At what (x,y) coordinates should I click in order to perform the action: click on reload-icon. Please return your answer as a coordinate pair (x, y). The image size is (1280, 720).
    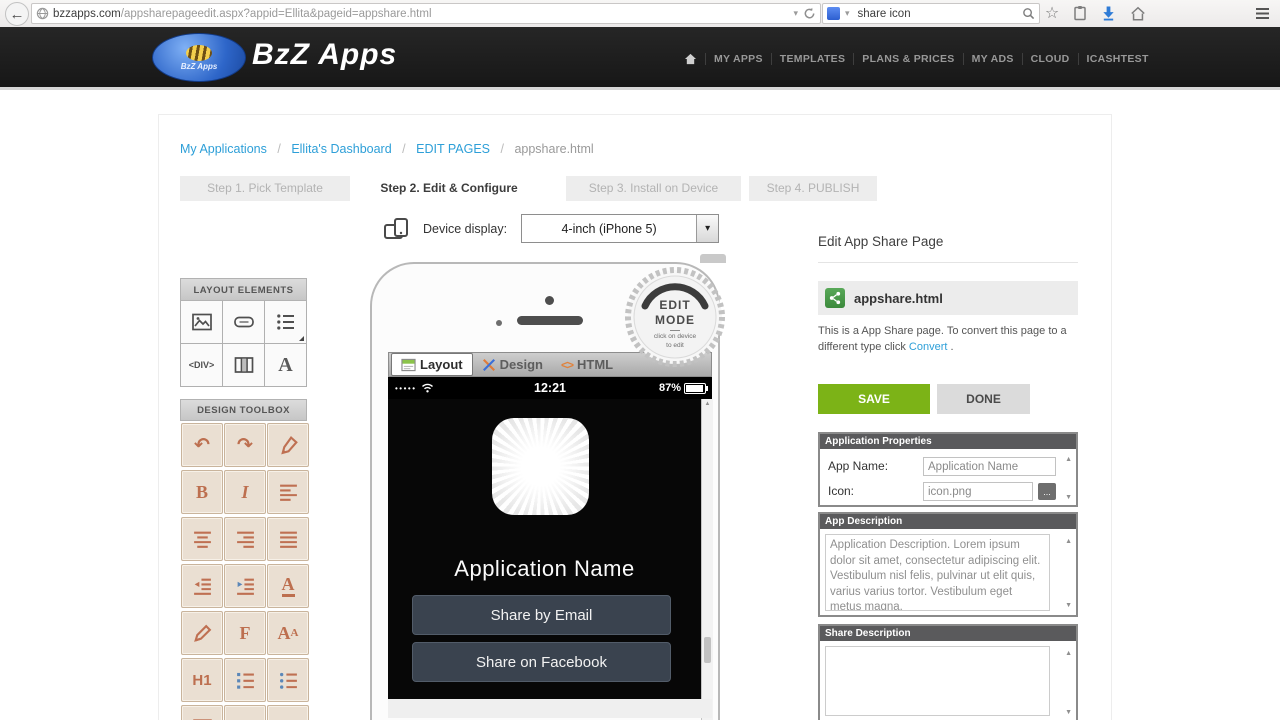
    Looking at the image, I should click on (809, 13).